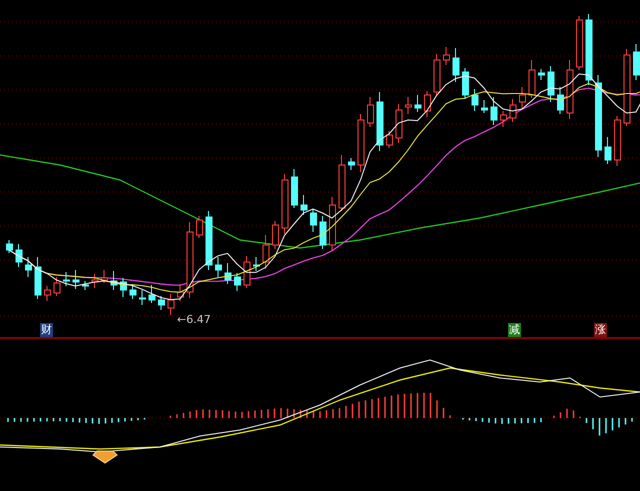 Image resolution: width=640 pixels, height=491 pixels. What do you see at coordinates (600, 330) in the screenshot?
I see `signal-marker: 涨` at bounding box center [600, 330].